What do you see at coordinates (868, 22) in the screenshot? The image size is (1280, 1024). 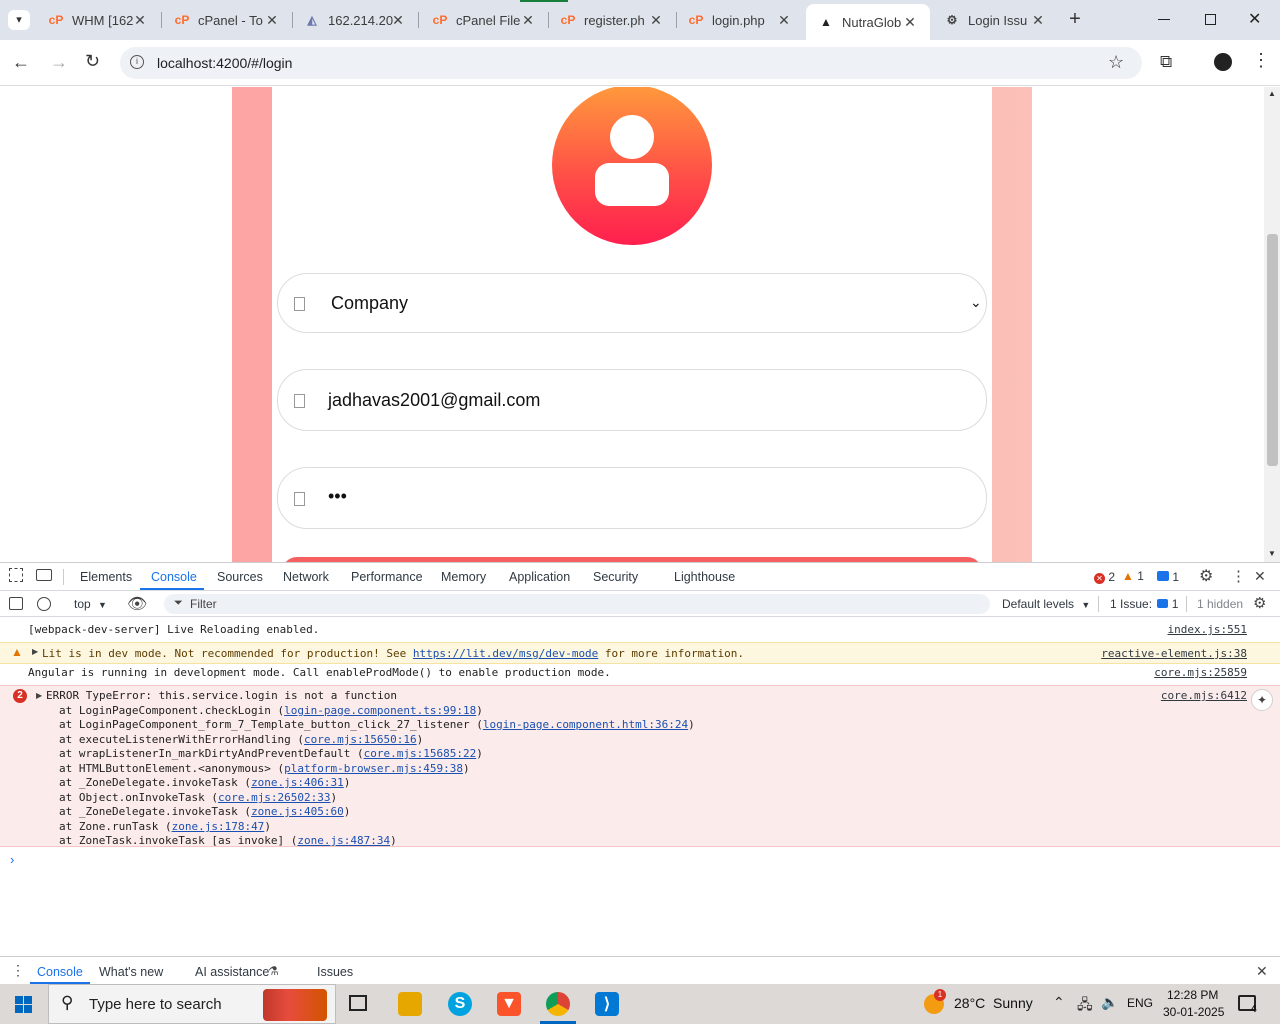 I see `browser-tab-active: ▲ NutraGlob ✕` at bounding box center [868, 22].